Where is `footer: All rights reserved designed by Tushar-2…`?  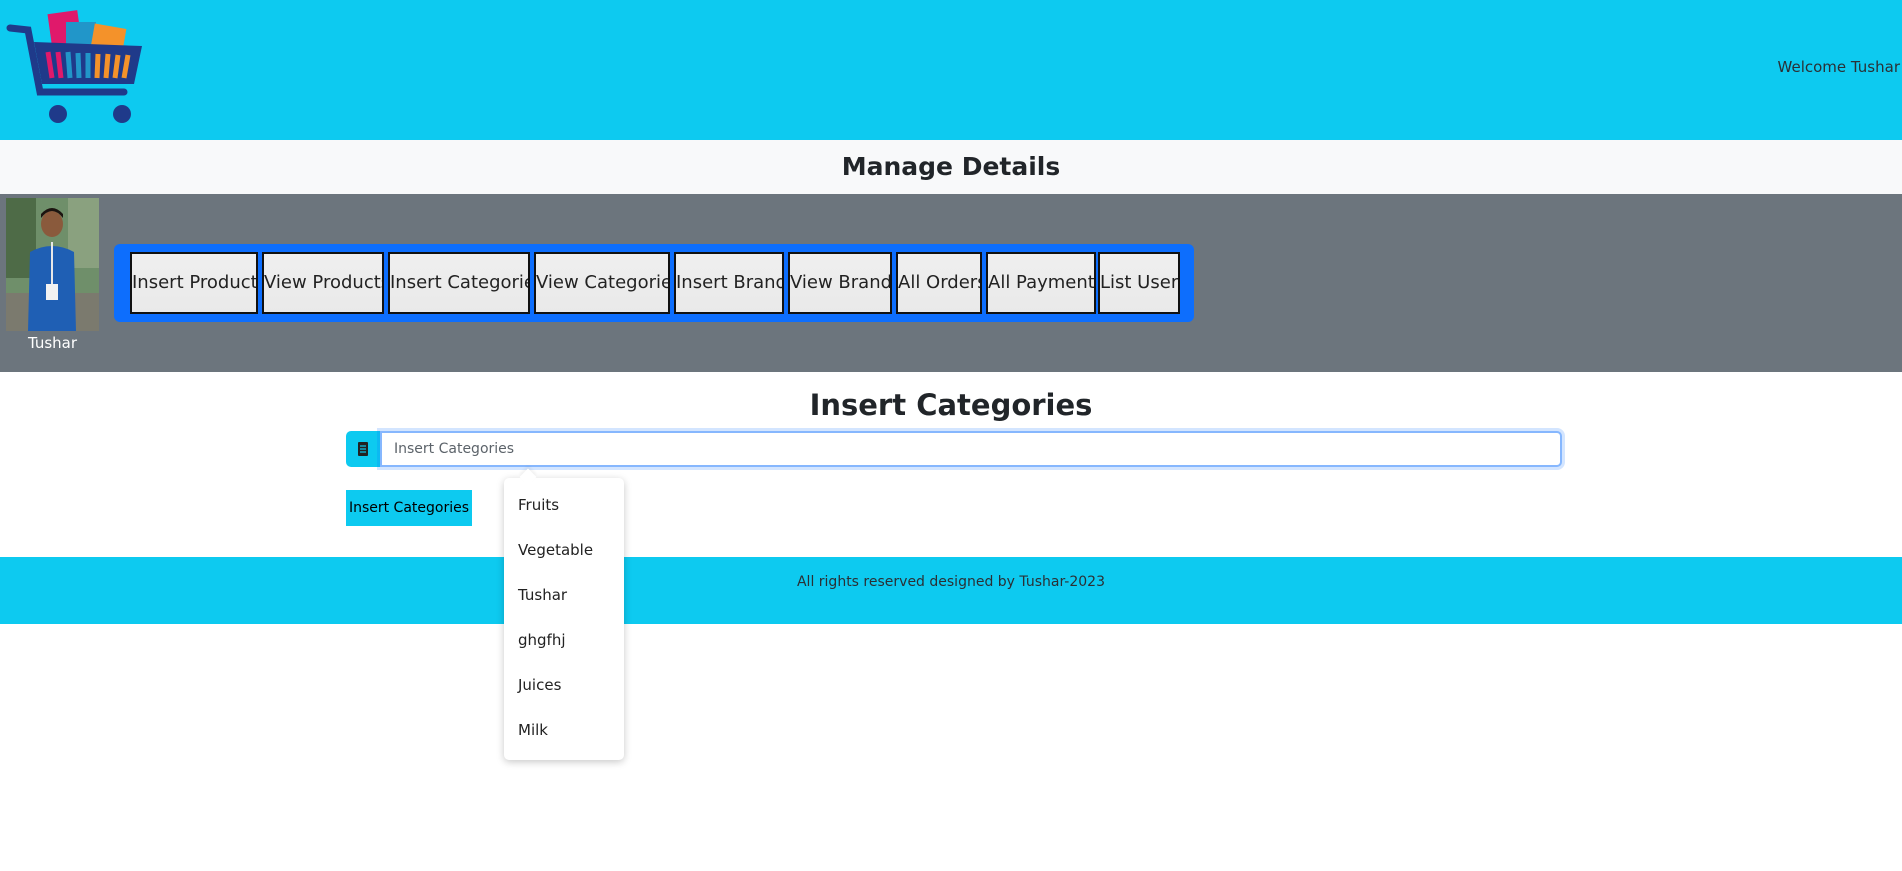
footer: All rights reserved designed by Tushar-2… is located at coordinates (951, 590).